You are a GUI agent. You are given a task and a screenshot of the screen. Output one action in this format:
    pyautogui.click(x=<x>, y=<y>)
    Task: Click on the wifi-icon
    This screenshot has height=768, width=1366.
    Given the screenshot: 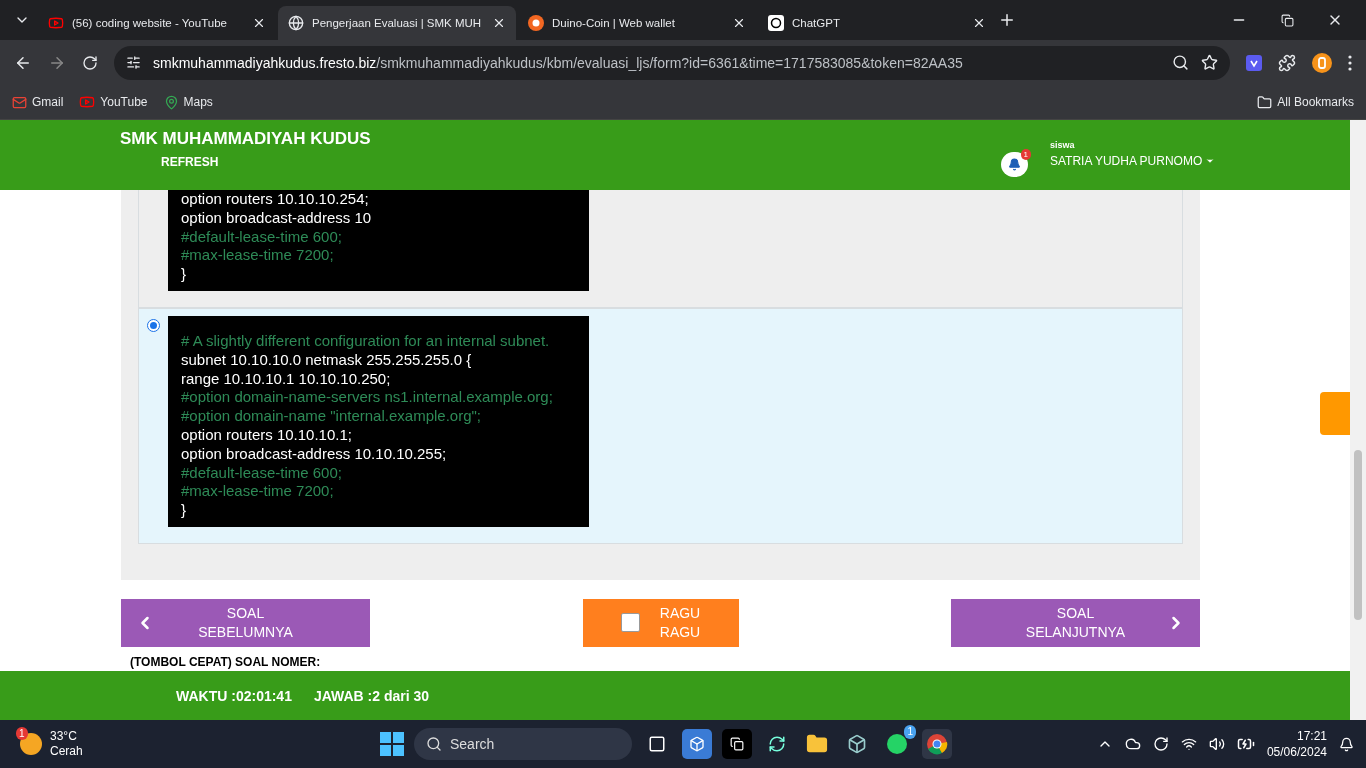 What is the action you would take?
    pyautogui.click(x=1188, y=744)
    